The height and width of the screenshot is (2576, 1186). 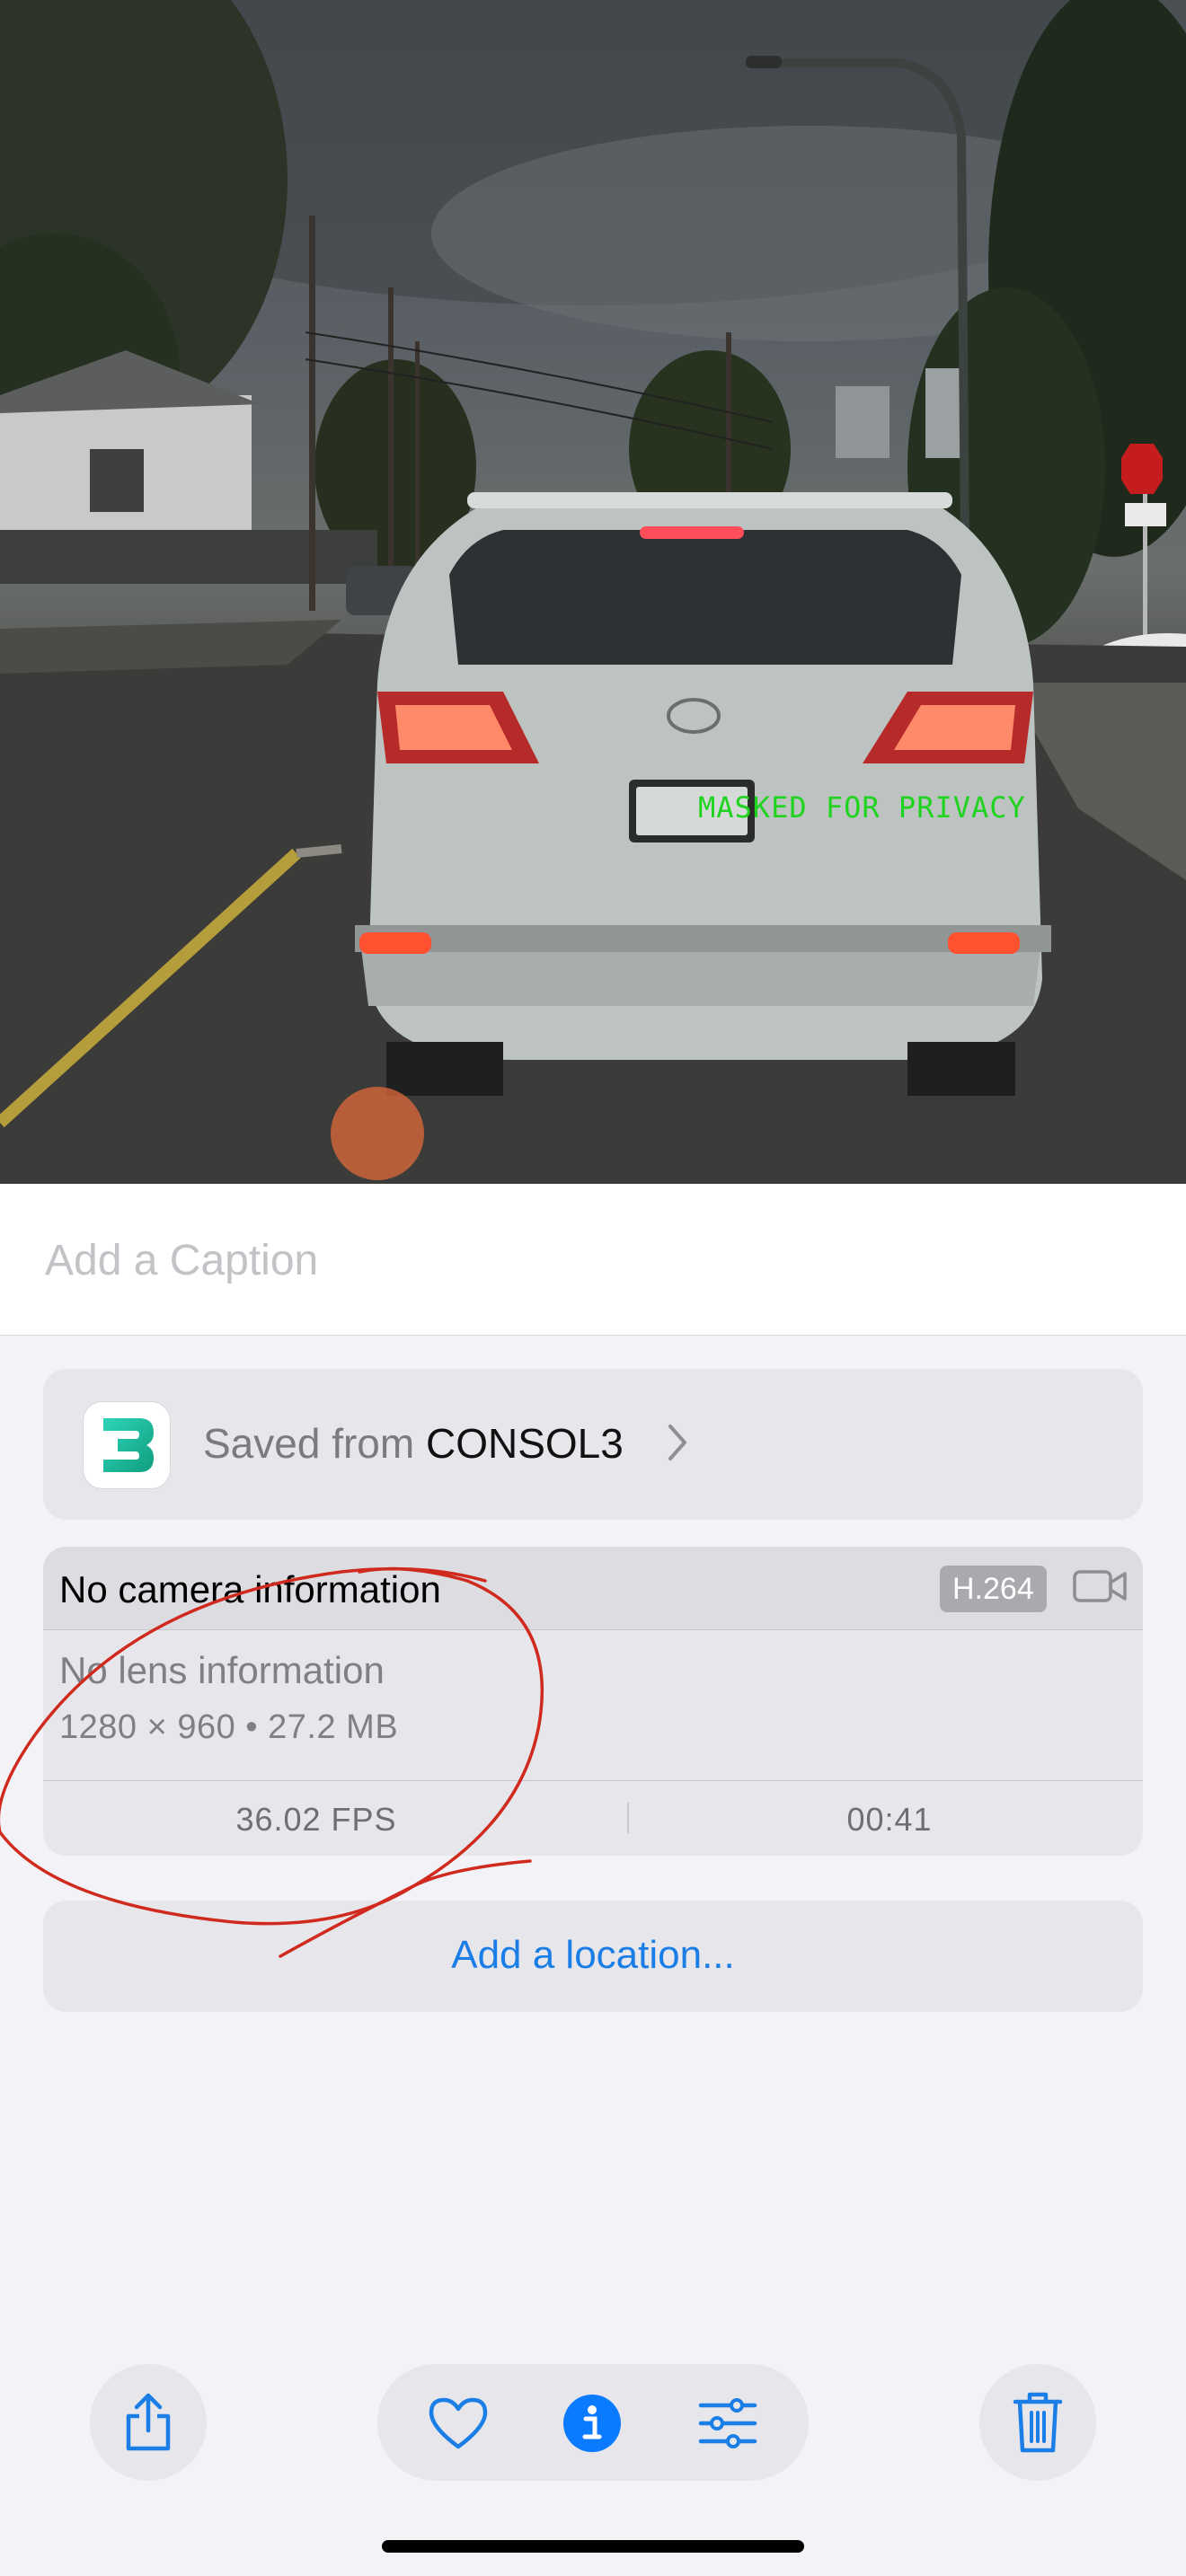 What do you see at coordinates (525, 1443) in the screenshot?
I see `source-app-name: CONSOL3` at bounding box center [525, 1443].